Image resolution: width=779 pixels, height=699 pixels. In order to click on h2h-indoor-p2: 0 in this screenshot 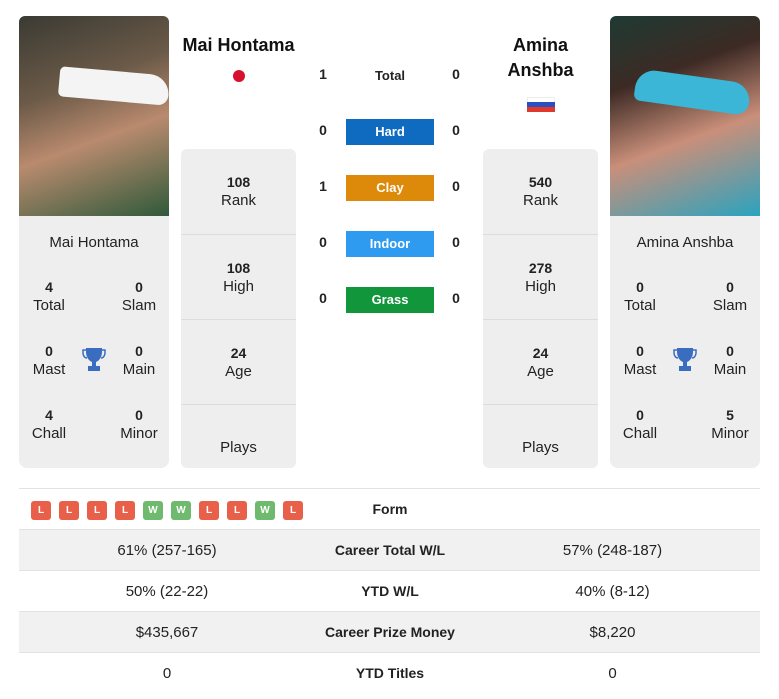, I will do `click(456, 242)`.